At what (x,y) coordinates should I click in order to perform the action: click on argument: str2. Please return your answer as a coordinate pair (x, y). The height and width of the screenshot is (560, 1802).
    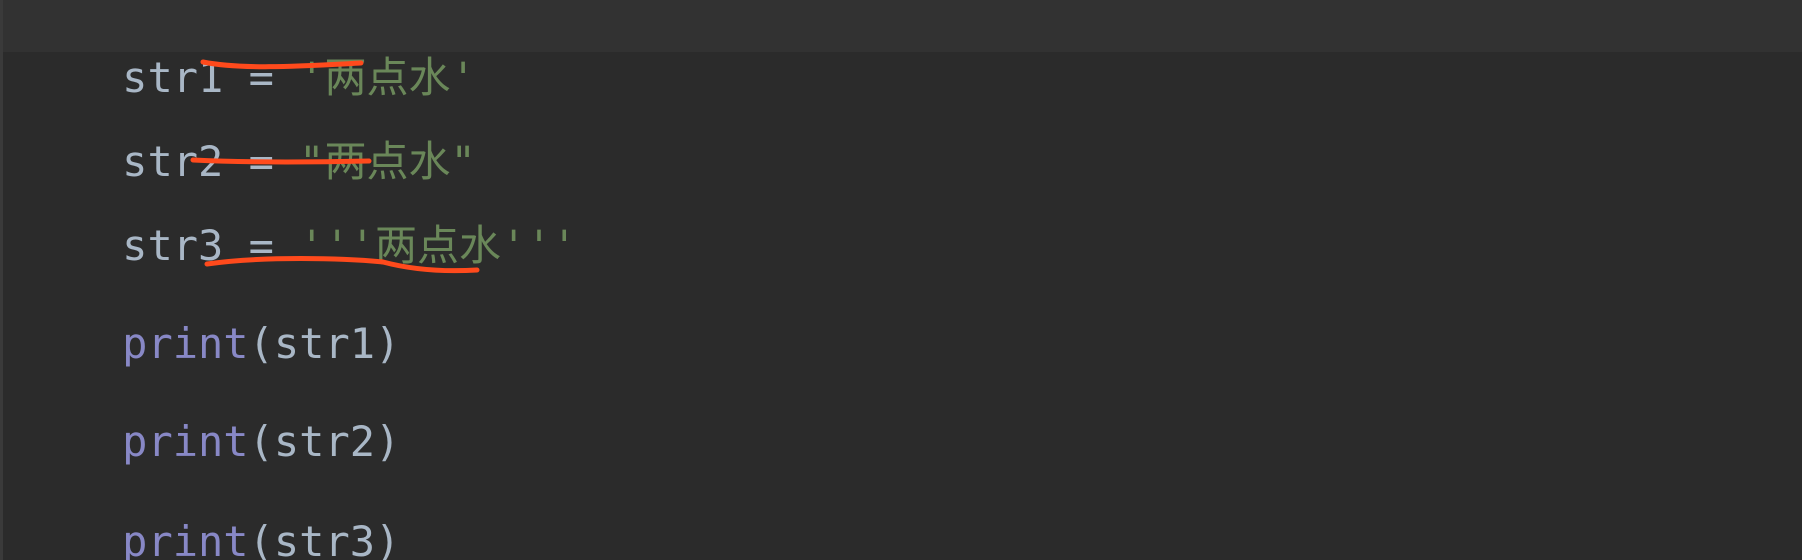
    Looking at the image, I should click on (324, 441).